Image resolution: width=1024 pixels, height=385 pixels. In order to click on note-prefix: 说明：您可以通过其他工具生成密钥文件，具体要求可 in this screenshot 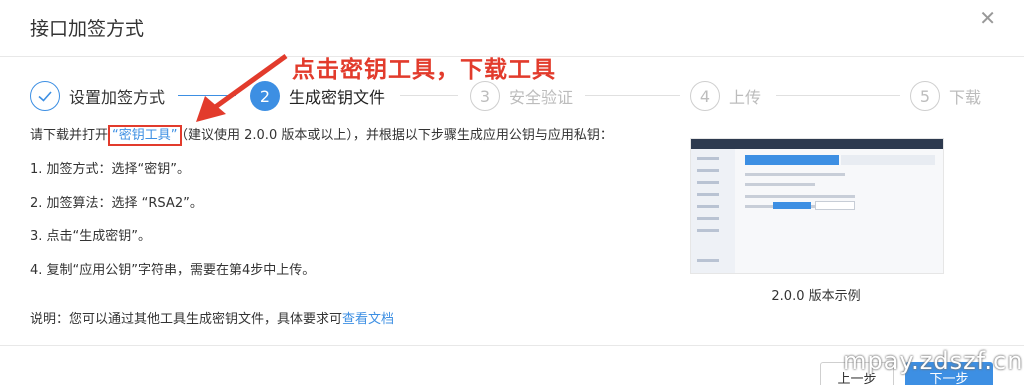, I will do `click(186, 319)`.